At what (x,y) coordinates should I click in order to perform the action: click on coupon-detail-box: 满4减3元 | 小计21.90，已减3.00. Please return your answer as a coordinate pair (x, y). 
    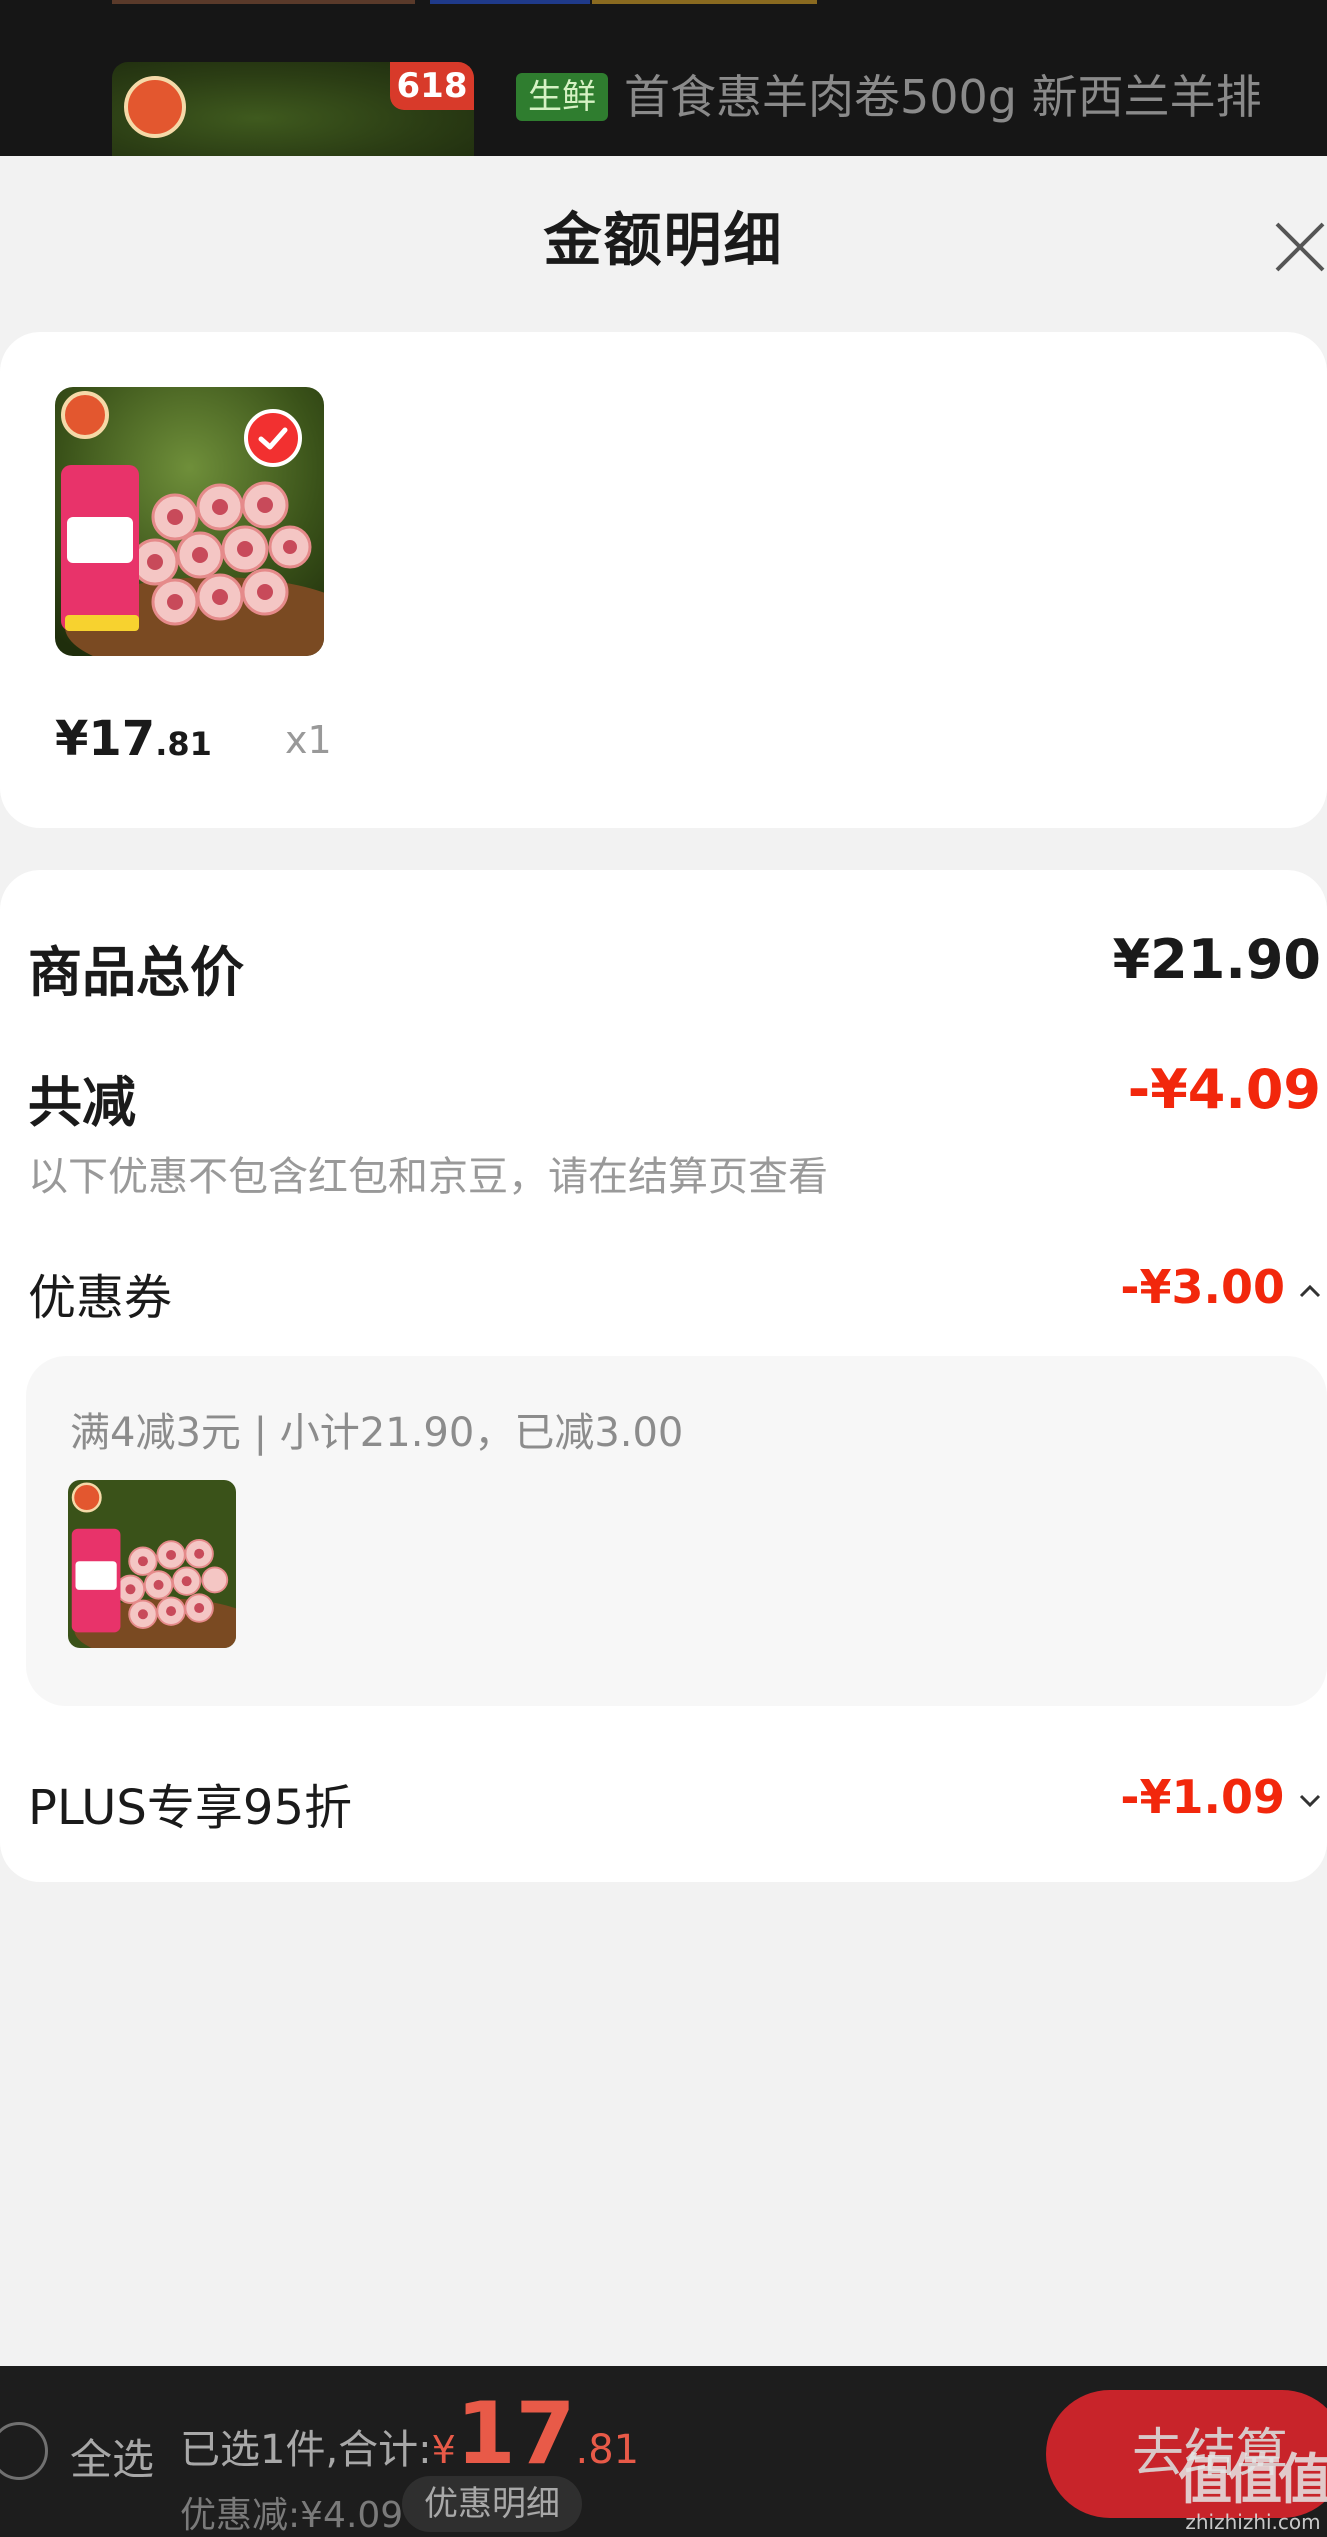
    Looking at the image, I should click on (676, 1531).